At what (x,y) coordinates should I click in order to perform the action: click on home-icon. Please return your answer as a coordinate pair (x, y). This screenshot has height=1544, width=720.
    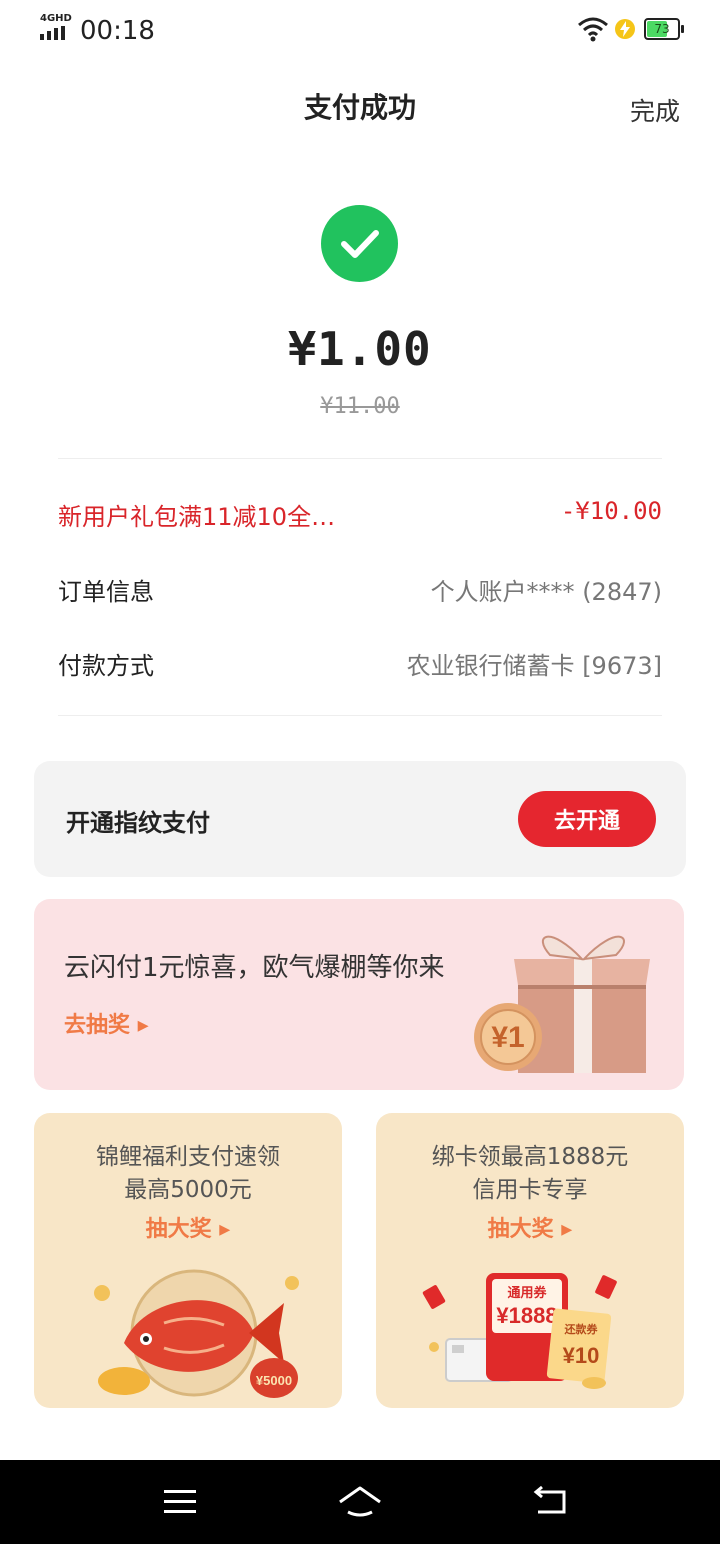
    Looking at the image, I should click on (360, 1501).